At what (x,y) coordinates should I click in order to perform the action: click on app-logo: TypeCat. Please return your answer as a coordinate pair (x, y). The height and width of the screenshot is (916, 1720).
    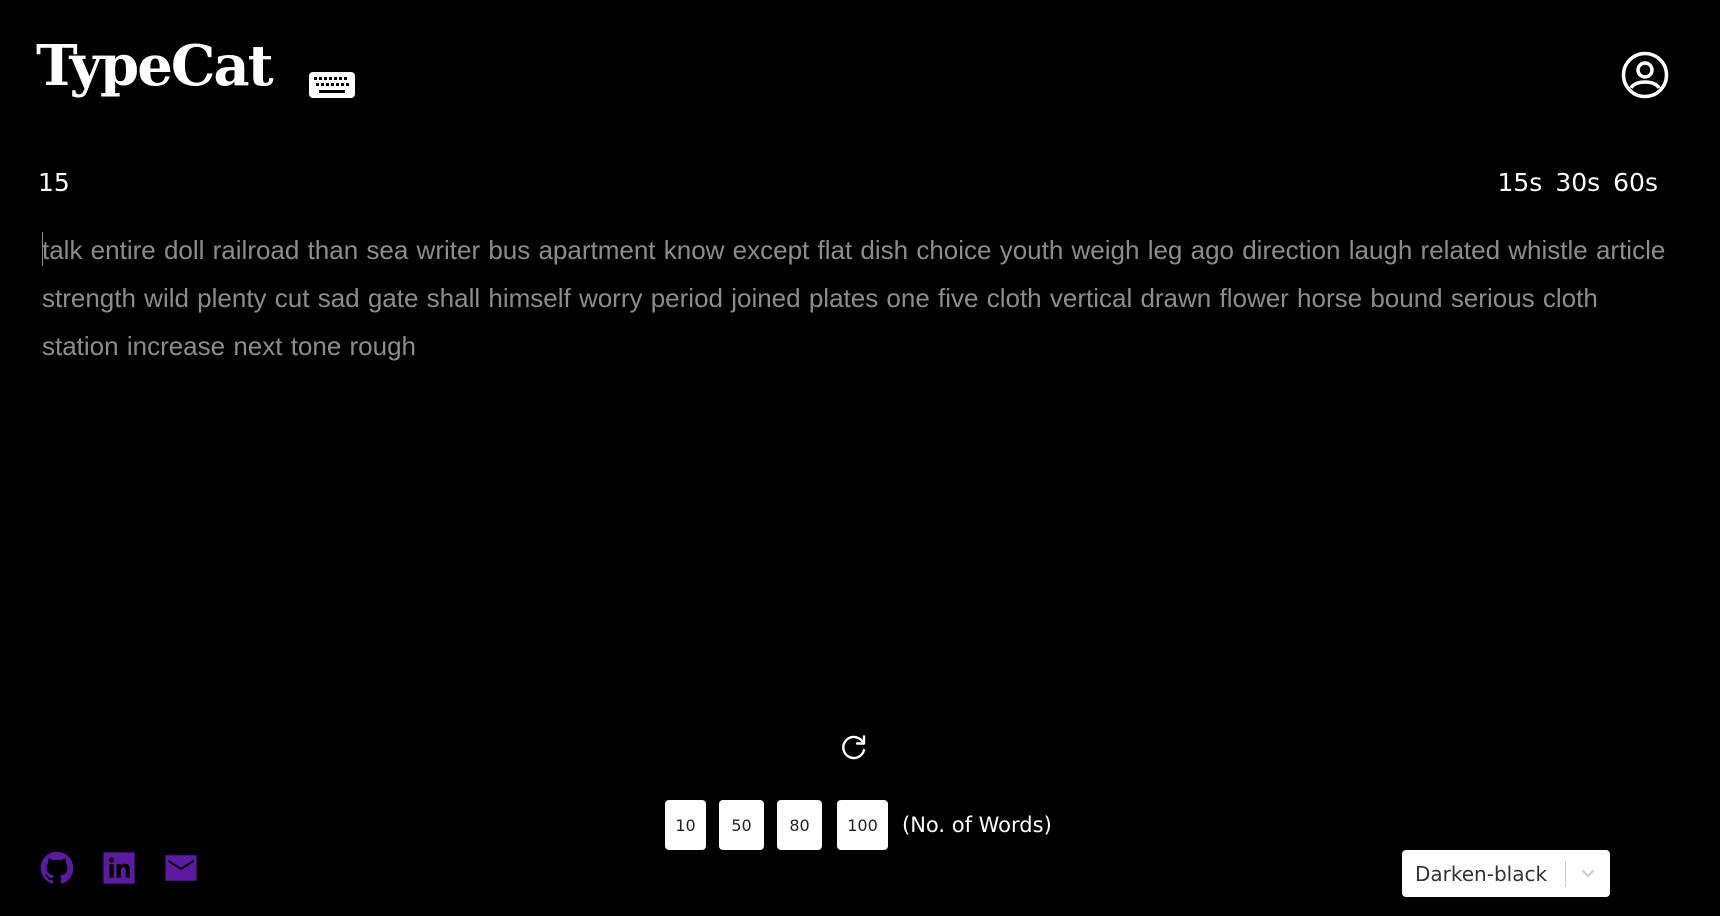
    Looking at the image, I should click on (155, 66).